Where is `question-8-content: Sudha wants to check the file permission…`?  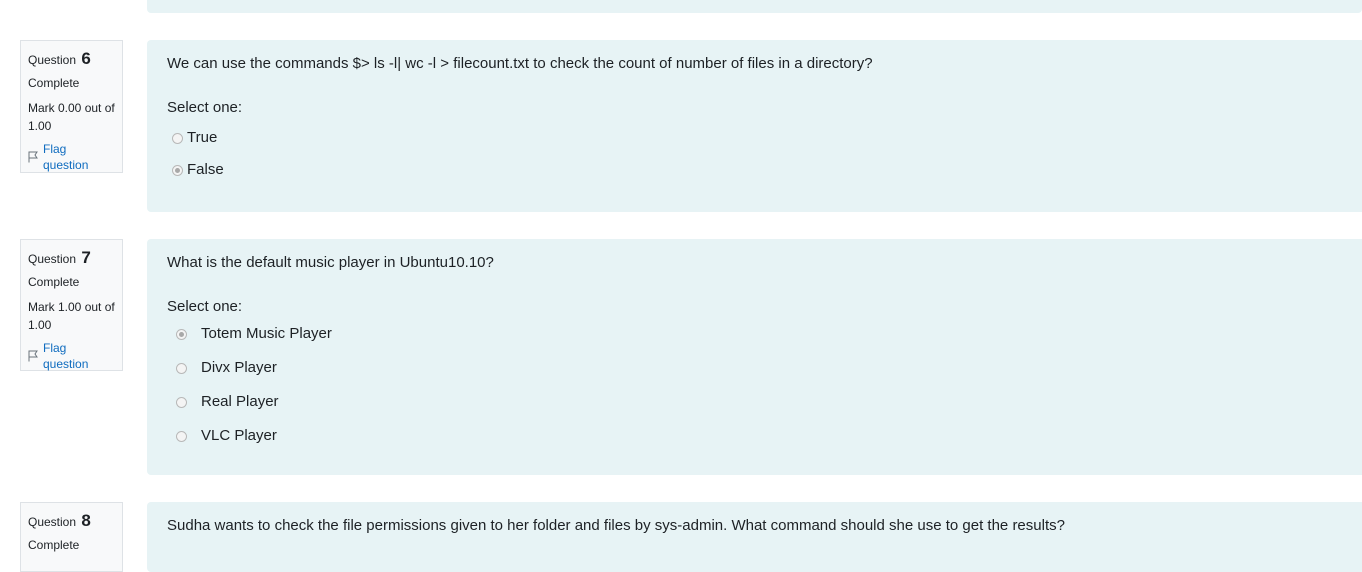 question-8-content: Sudha wants to check the file permission… is located at coordinates (754, 537).